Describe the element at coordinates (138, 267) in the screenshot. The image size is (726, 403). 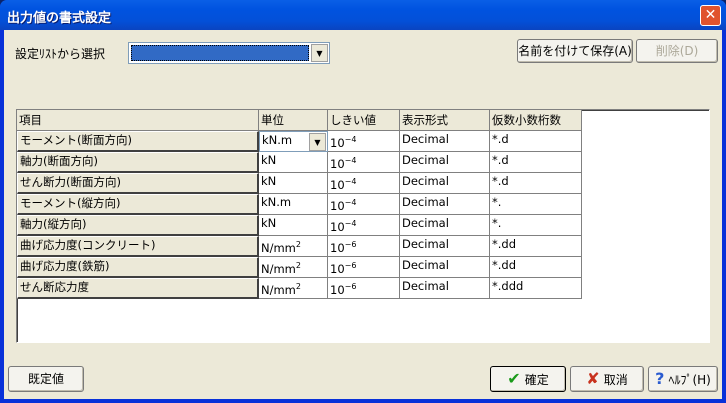
I see `cell-item: 曲げ応力度(鉄筋)` at that location.